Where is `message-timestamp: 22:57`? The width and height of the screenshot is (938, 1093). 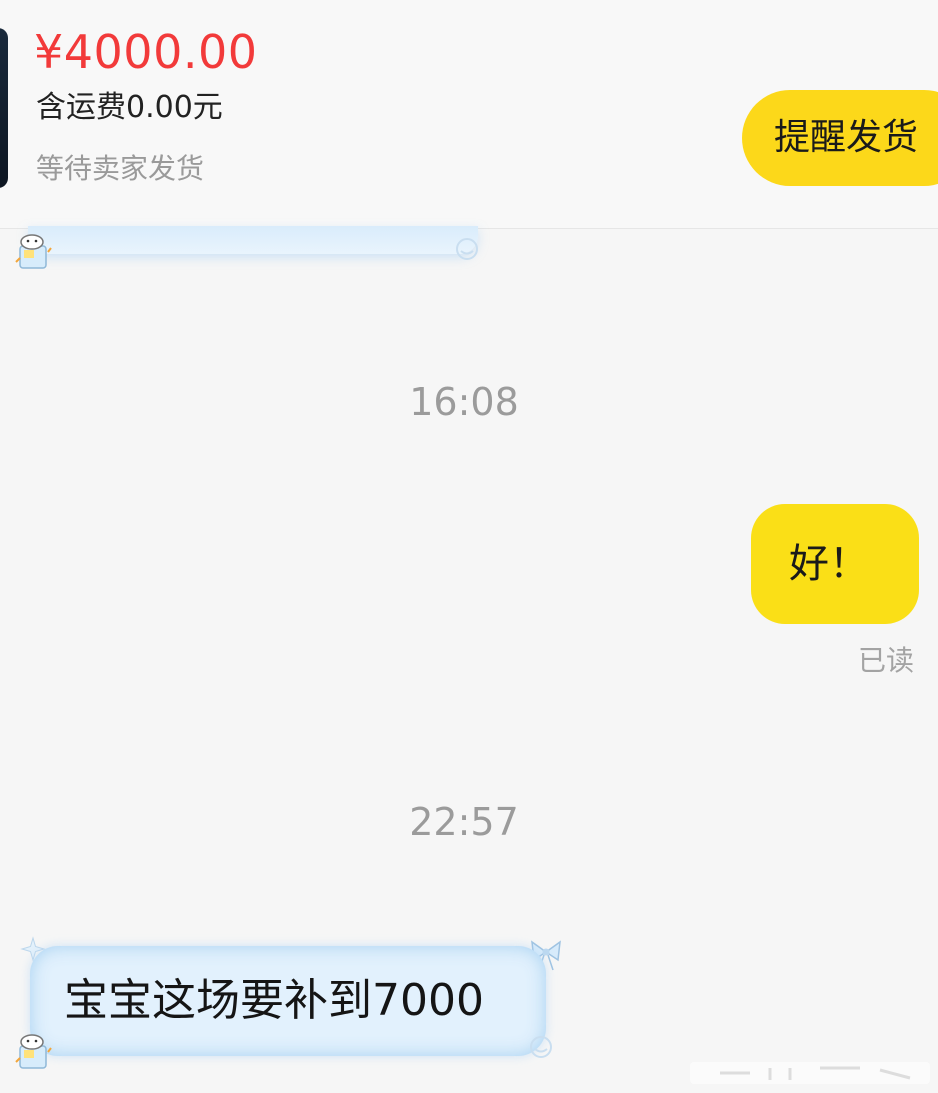
message-timestamp: 22:57 is located at coordinates (464, 822).